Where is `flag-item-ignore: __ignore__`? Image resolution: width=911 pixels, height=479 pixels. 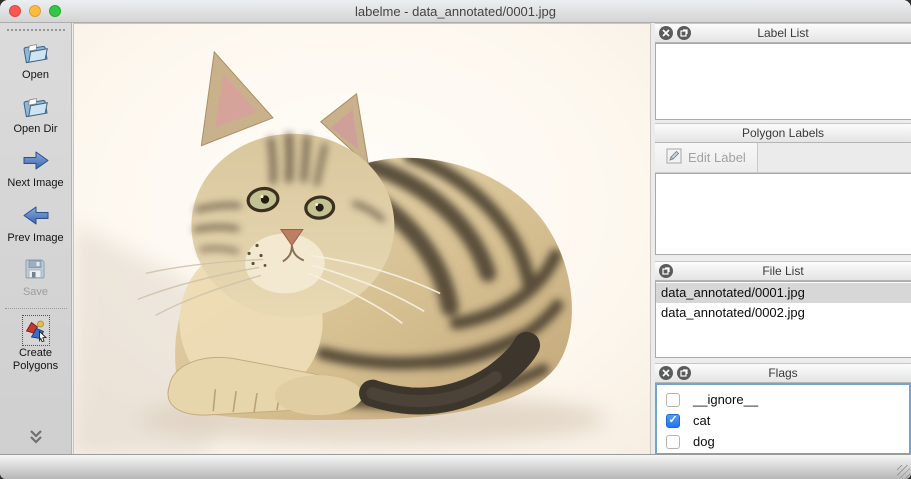 flag-item-ignore: __ignore__ is located at coordinates (783, 399).